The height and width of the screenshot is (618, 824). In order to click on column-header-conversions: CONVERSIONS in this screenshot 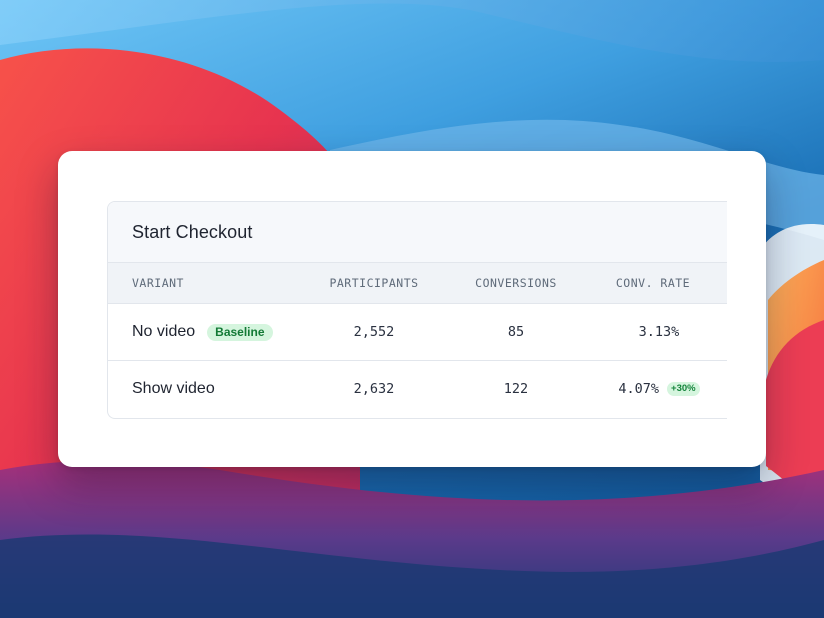, I will do `click(516, 283)`.